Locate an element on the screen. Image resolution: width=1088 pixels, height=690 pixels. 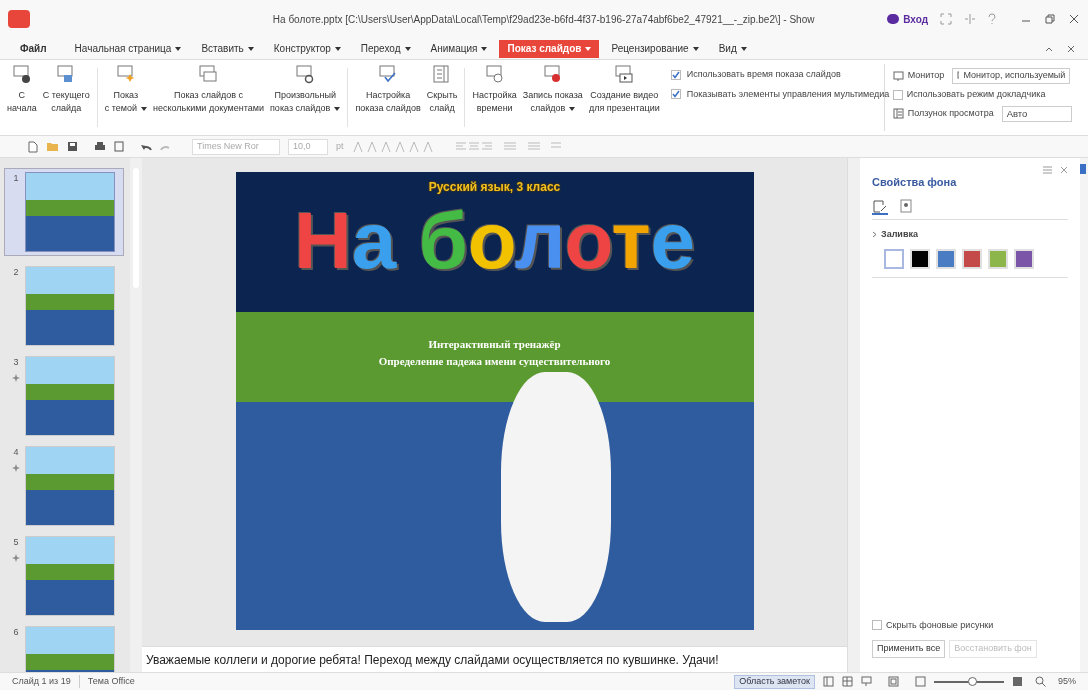
slide-text: Интерактивный тренажёр is located at coordinates (494, 344).